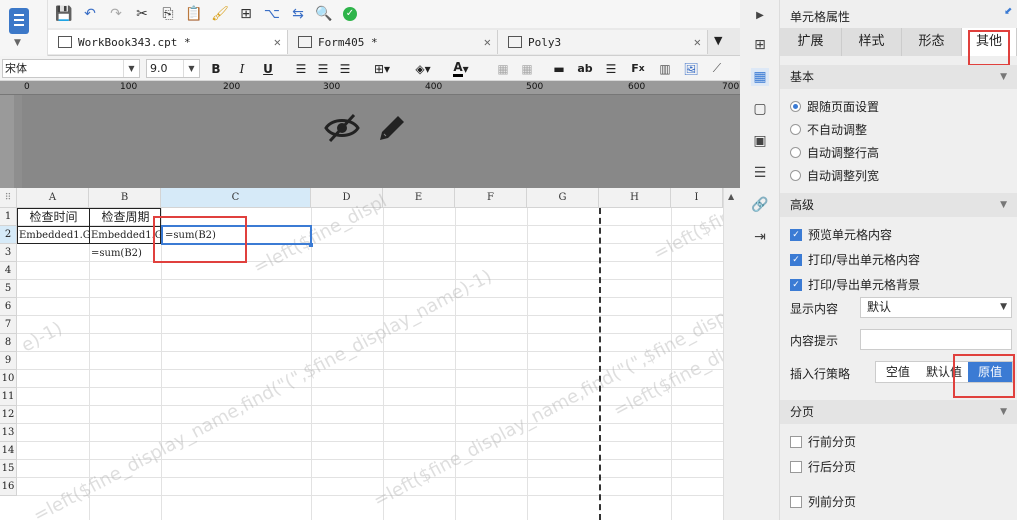  I want to click on float-element-icon: ▢, so click(760, 109).